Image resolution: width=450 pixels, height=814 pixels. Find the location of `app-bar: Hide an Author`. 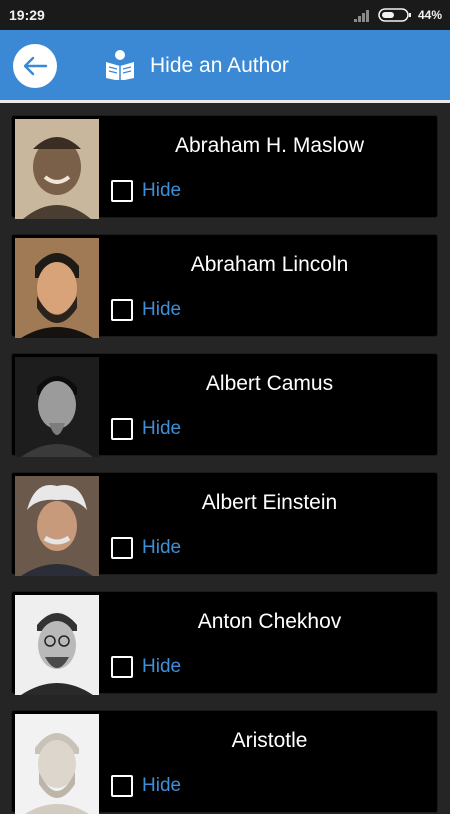

app-bar: Hide an Author is located at coordinates (225, 65).